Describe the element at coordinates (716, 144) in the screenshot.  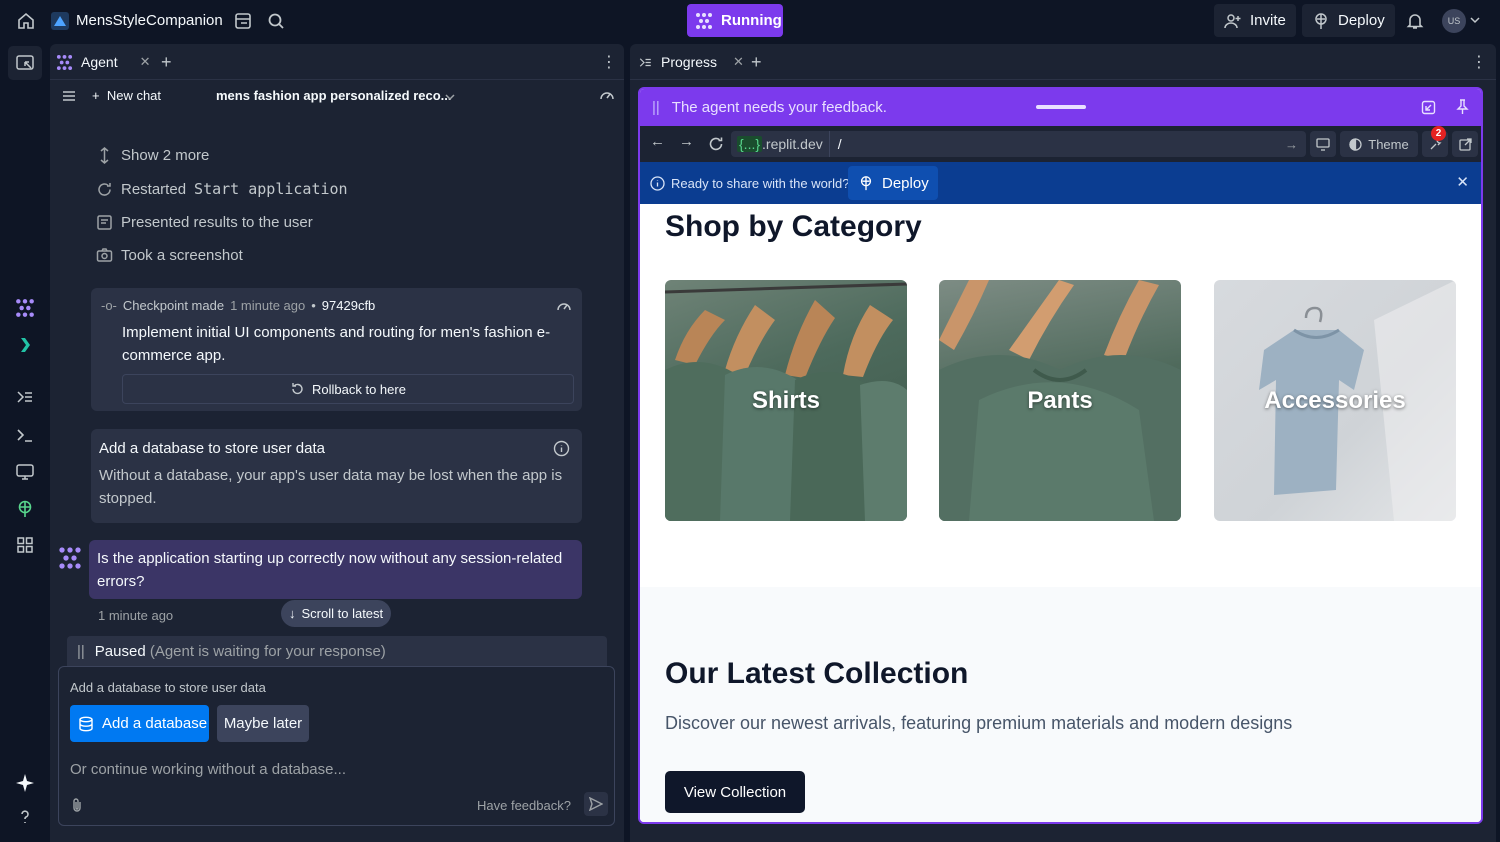
I see `reload-icon` at that location.